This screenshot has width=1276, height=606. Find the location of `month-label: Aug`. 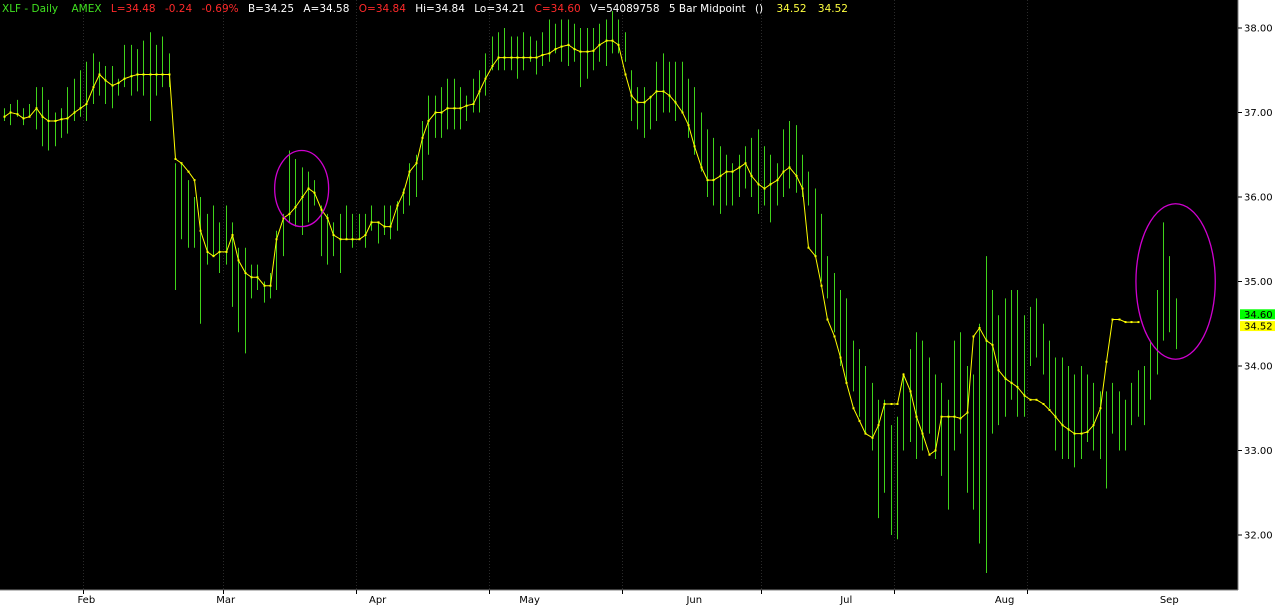

month-label: Aug is located at coordinates (1005, 600).